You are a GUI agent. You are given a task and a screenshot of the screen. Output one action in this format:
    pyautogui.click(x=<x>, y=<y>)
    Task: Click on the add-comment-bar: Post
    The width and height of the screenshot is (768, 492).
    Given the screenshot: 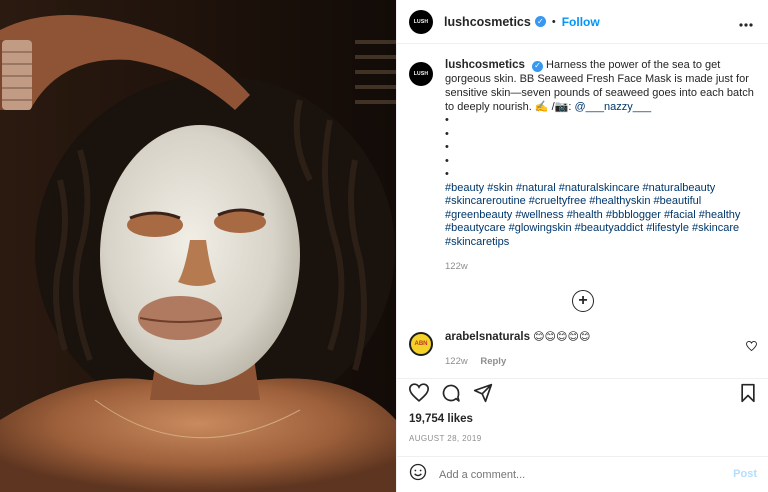 What is the action you would take?
    pyautogui.click(x=582, y=474)
    